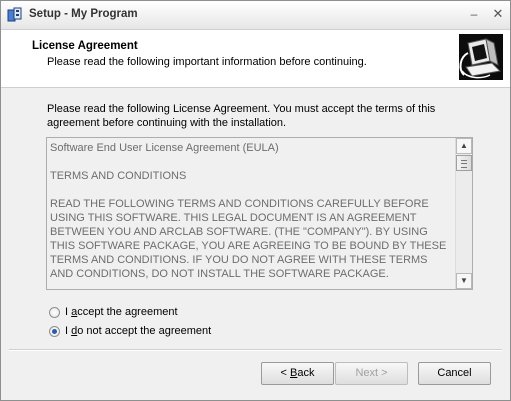 The width and height of the screenshot is (511, 401). Describe the element at coordinates (464, 163) in the screenshot. I see `scrollbar-thumb` at that location.